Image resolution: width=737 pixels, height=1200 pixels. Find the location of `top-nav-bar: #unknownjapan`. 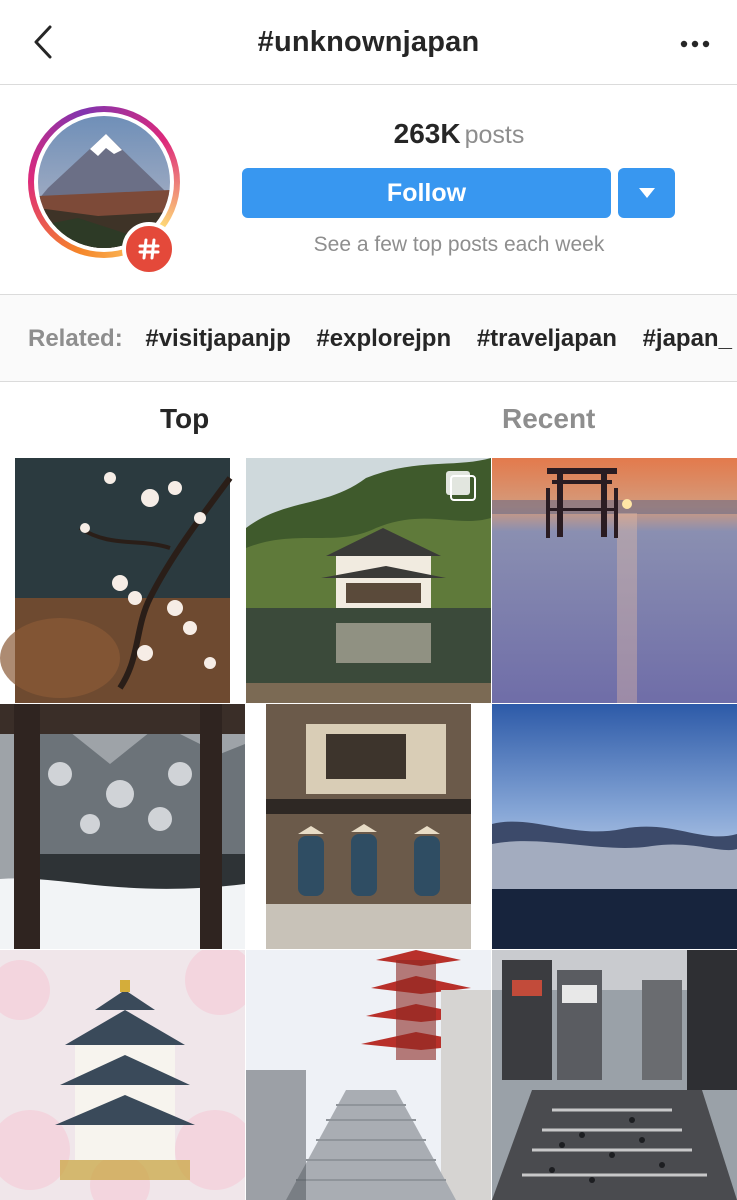

top-nav-bar: #unknownjapan is located at coordinates (368, 42).